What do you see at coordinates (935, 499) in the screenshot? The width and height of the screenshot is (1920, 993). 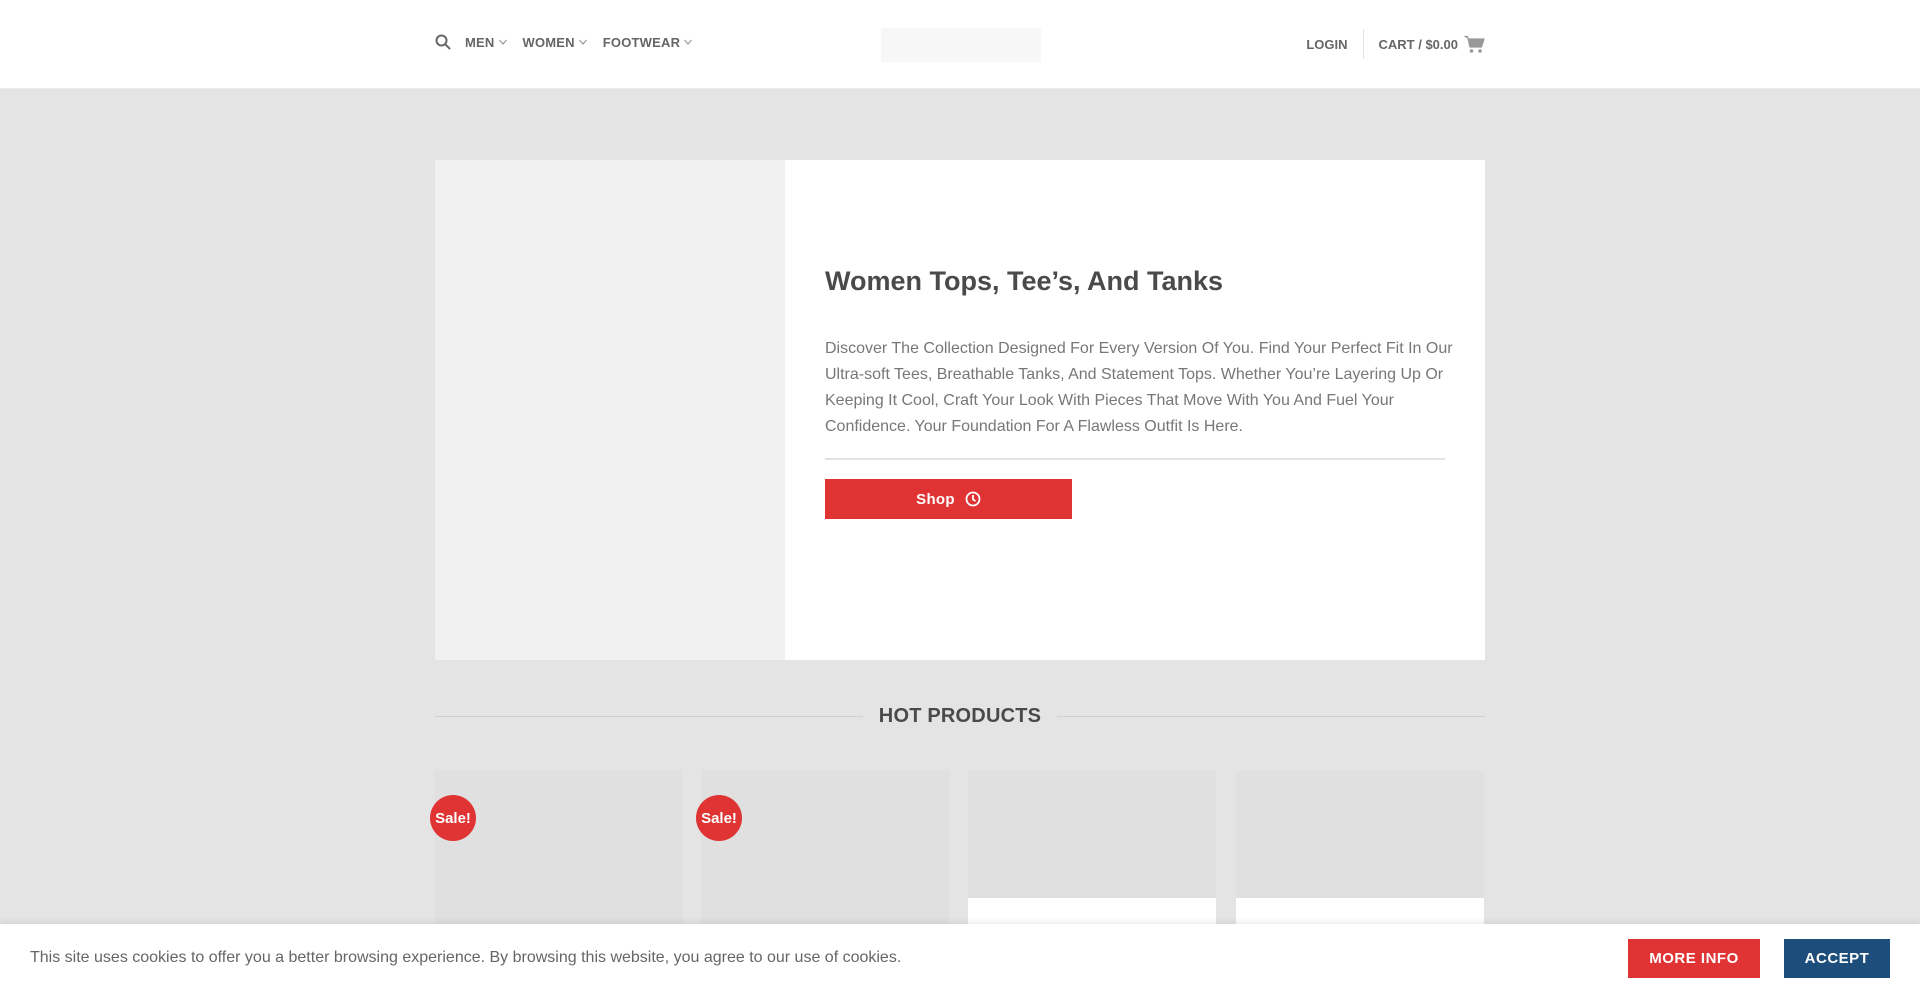 I see `shop-button-label: Shop` at bounding box center [935, 499].